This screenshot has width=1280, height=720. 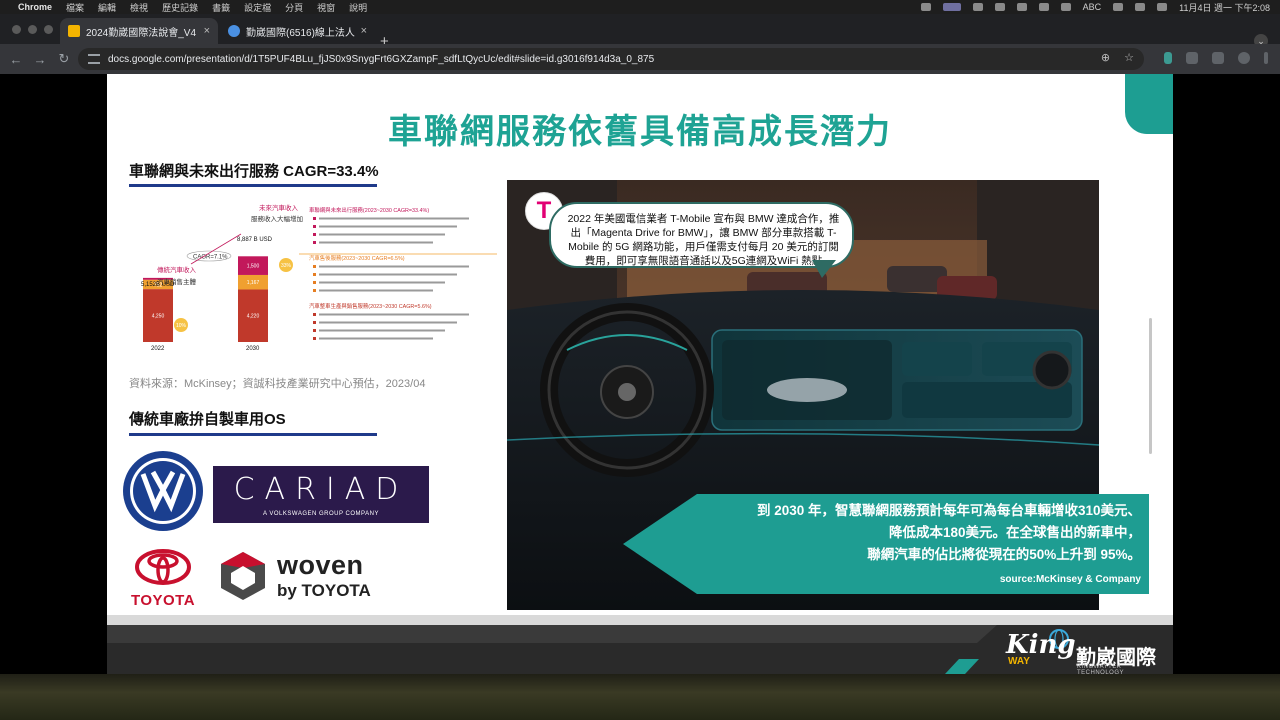 I want to click on menubar-item-bookmarks: 書籤, so click(x=221, y=7).